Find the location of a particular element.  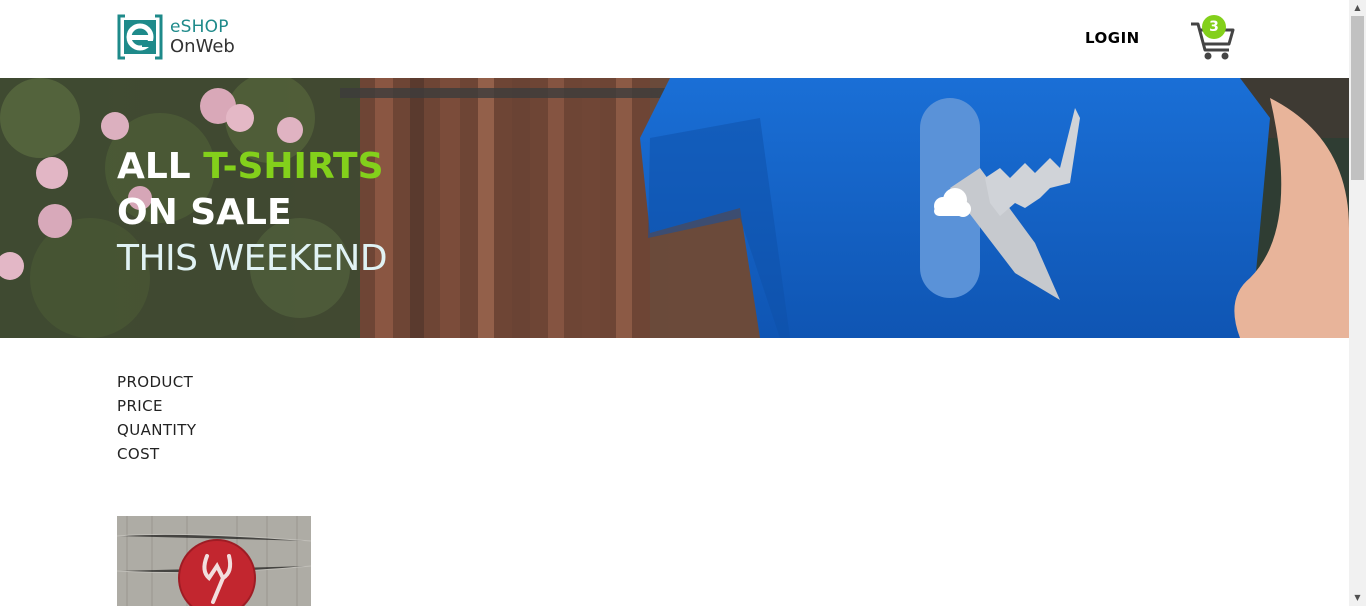

quantity-column-label: QUANTITY is located at coordinates (157, 430).